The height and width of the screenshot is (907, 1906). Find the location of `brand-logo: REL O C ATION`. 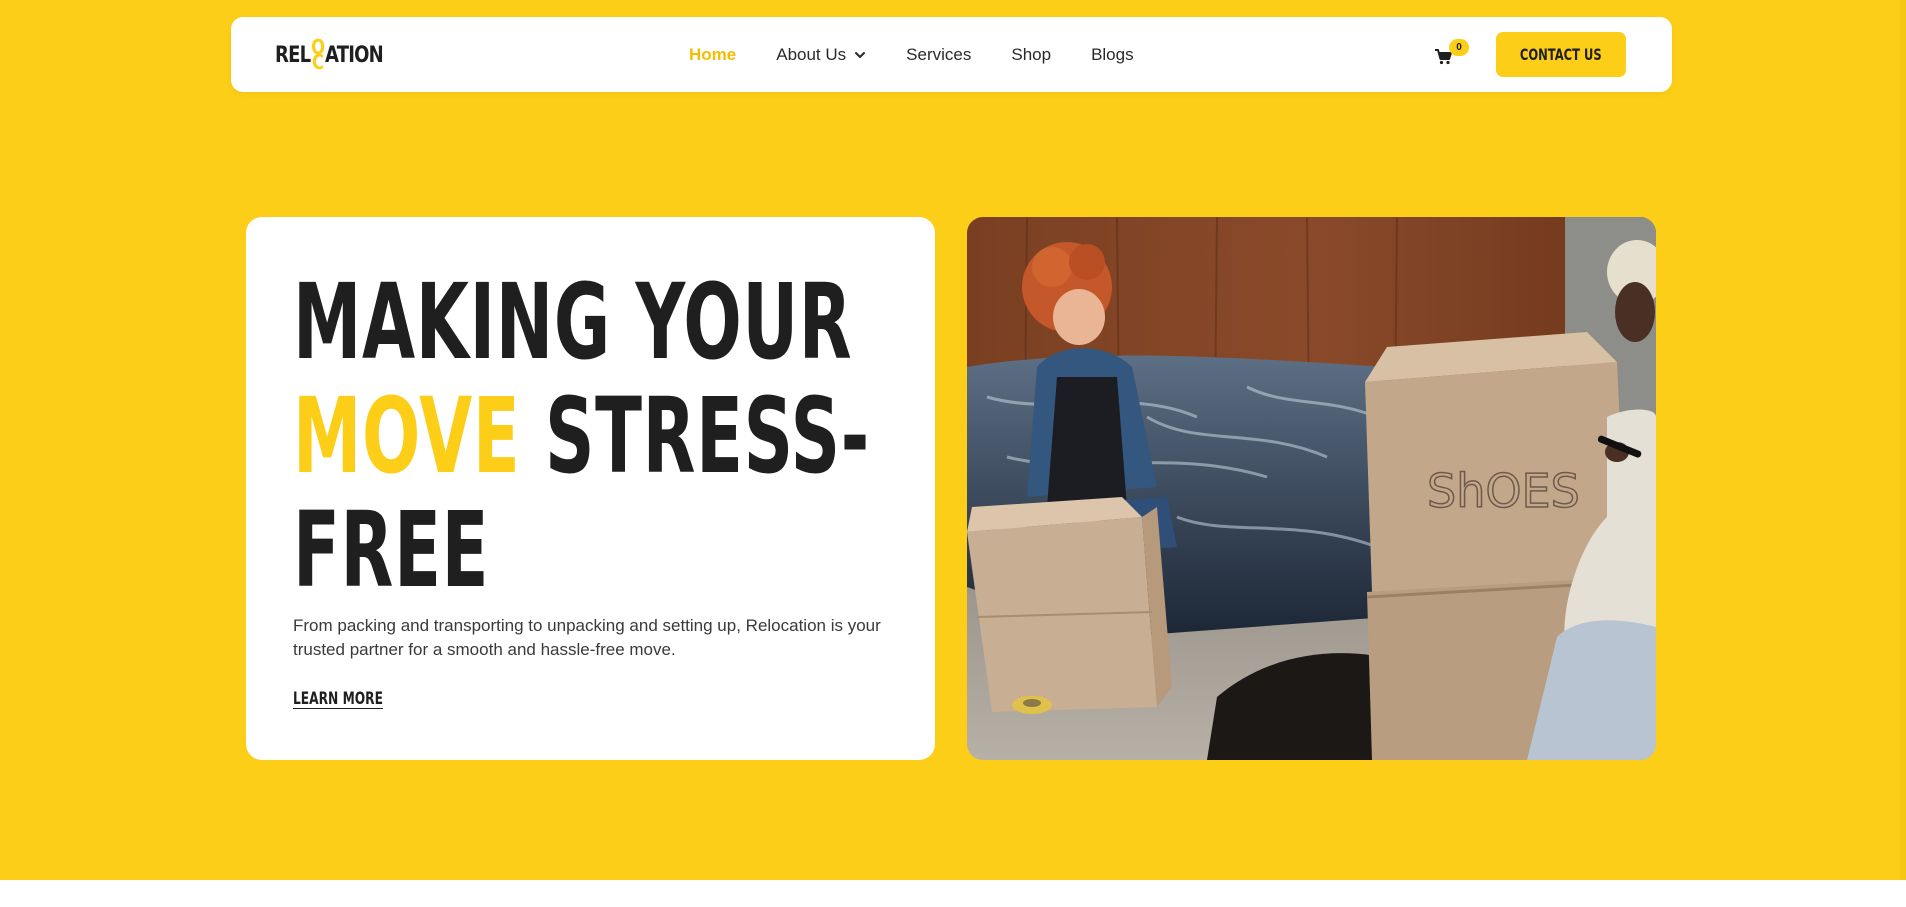

brand-logo: REL O C ATION is located at coordinates (329, 55).